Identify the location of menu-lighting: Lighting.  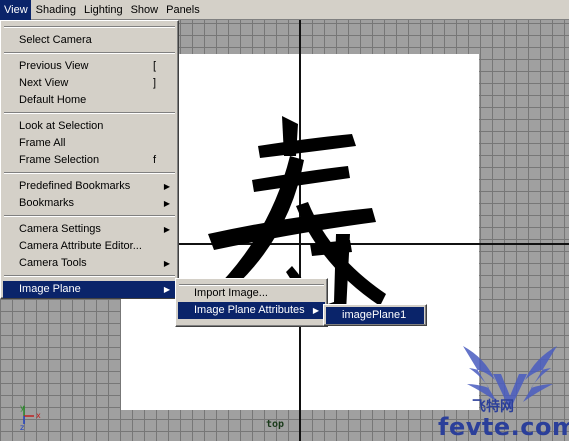
(103, 10).